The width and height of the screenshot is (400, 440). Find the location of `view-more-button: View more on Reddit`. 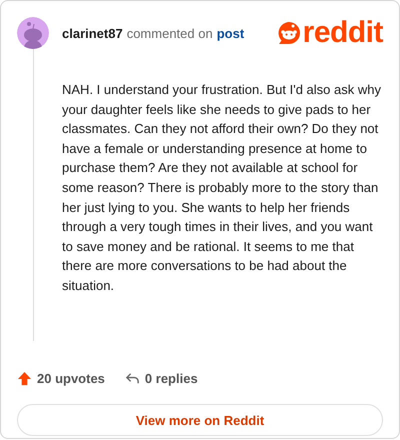

view-more-button: View more on Reddit is located at coordinates (200, 420).